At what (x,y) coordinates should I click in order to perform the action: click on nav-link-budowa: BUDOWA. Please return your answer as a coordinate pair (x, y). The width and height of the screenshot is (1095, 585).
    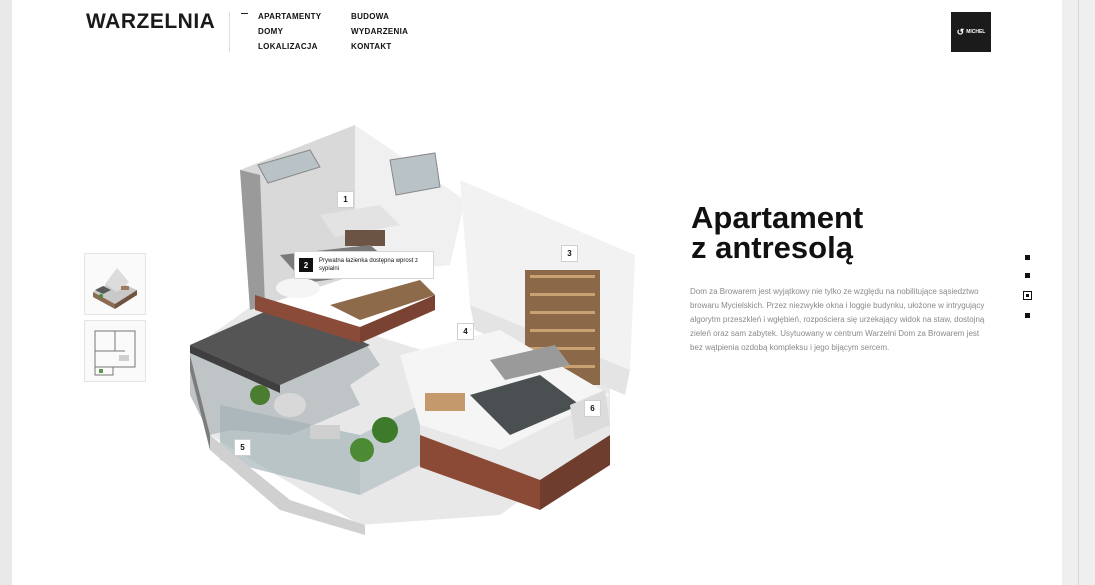
    Looking at the image, I should click on (379, 16).